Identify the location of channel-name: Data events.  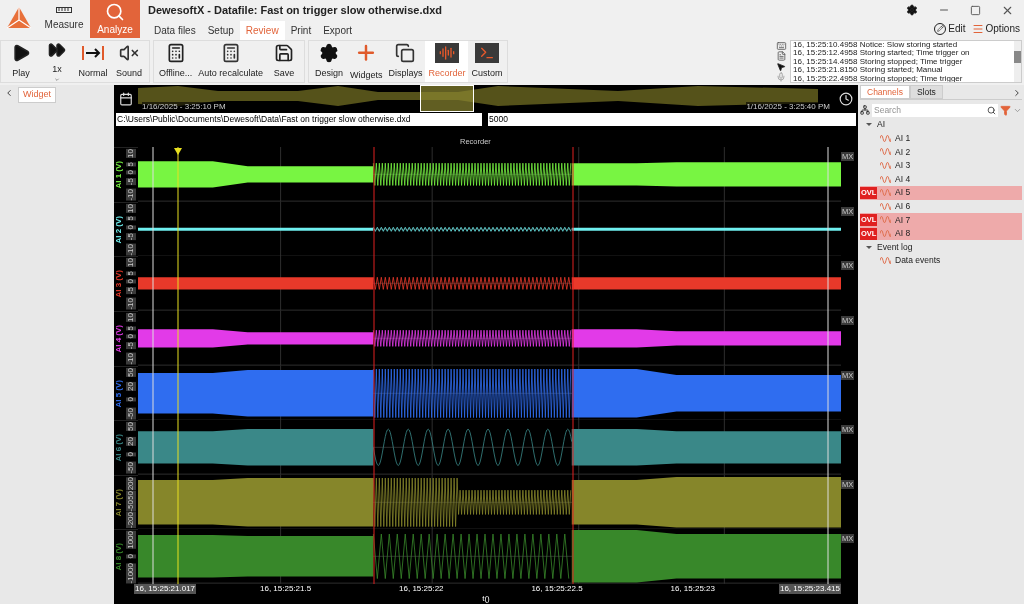
(918, 261).